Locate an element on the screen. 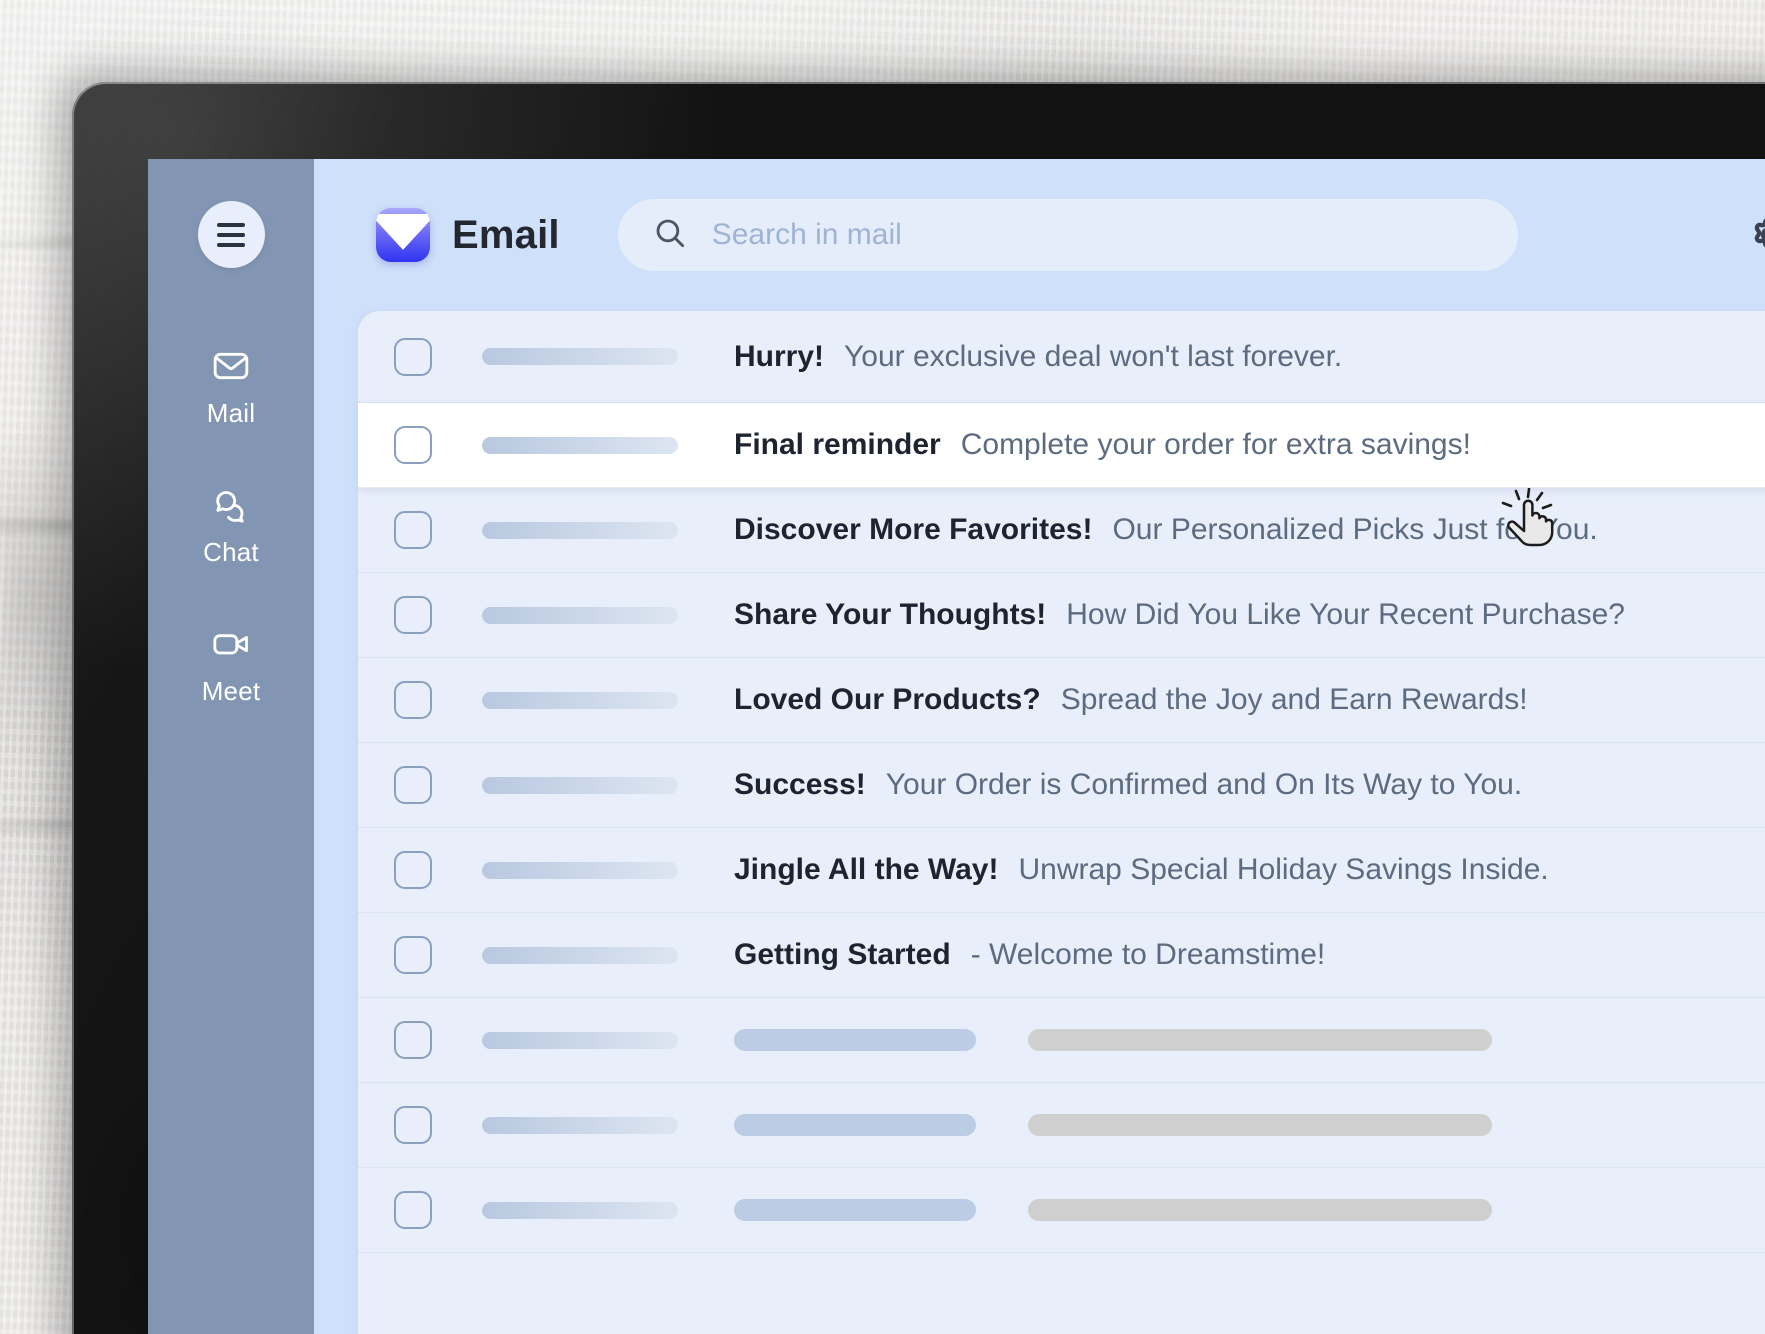 This screenshot has height=1334, width=1765. hamburger-menu-button is located at coordinates (231, 234).